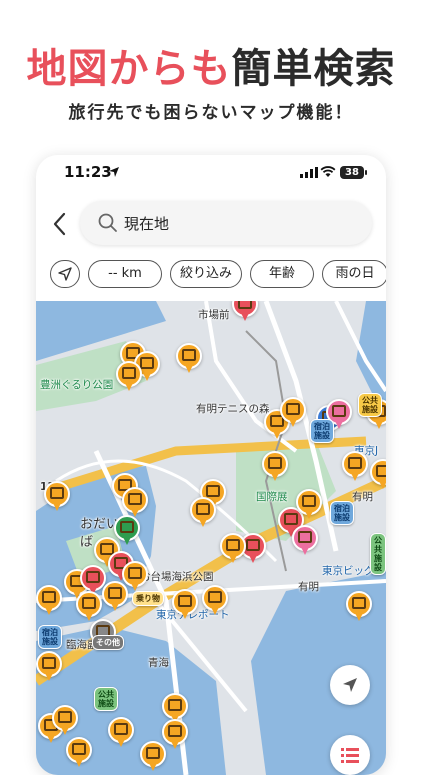  What do you see at coordinates (206, 274) in the screenshot?
I see `narrow-down-filter-chip: 絞り込み` at bounding box center [206, 274].